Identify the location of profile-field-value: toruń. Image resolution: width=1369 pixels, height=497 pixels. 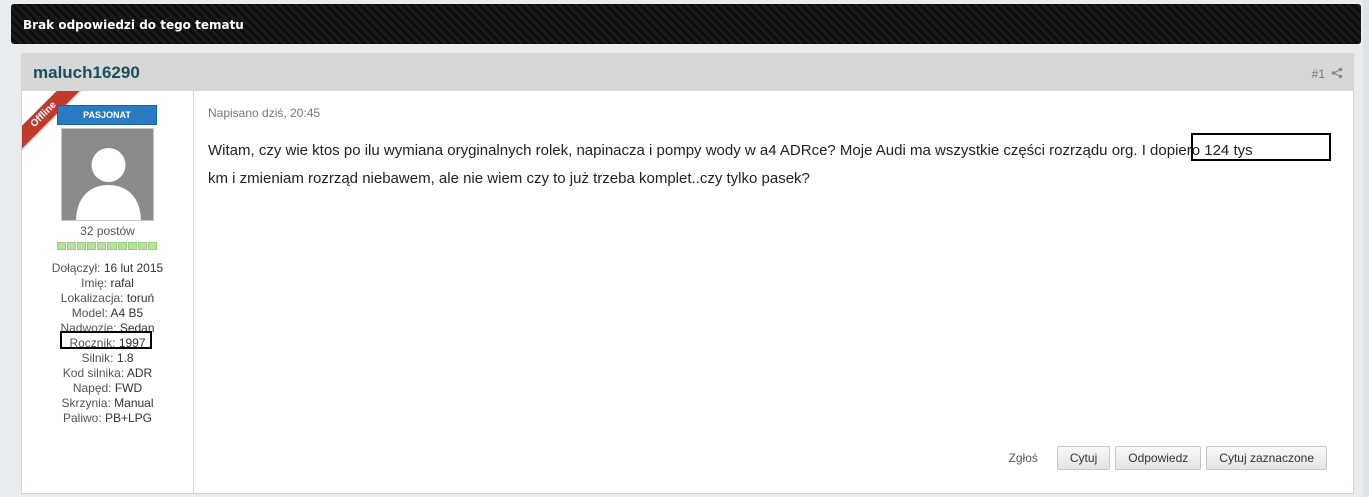
(139, 298).